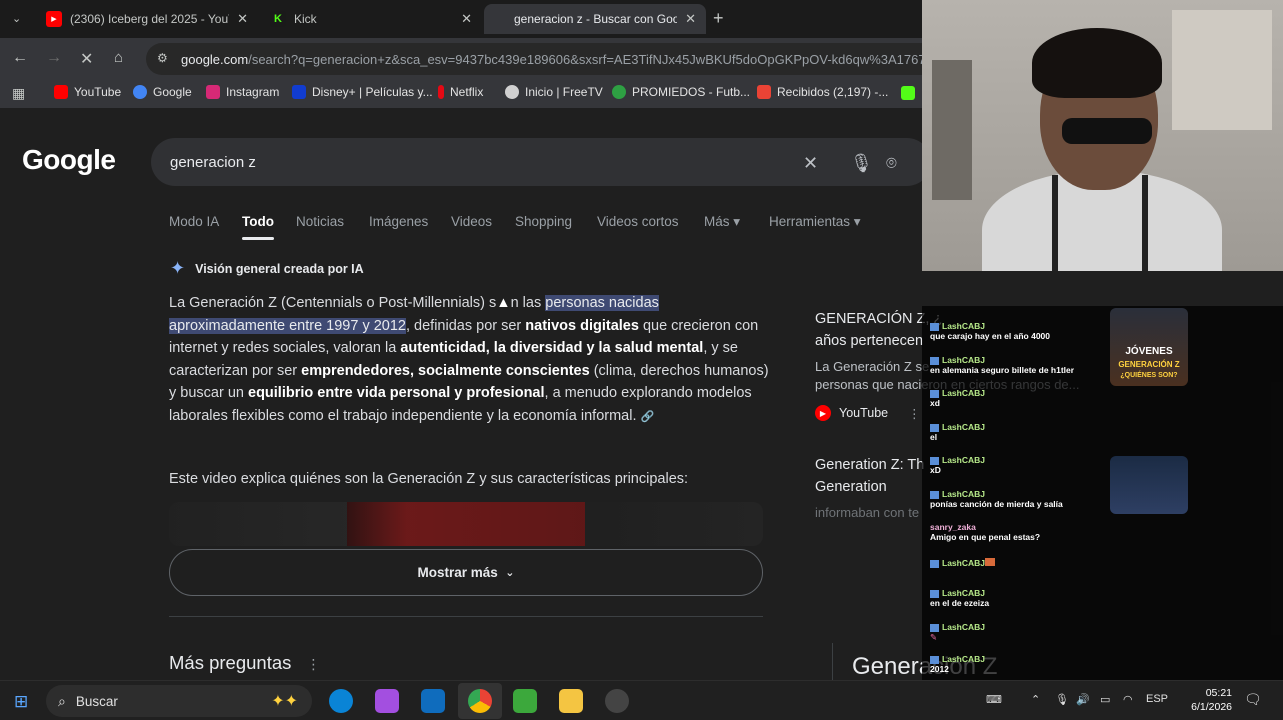  What do you see at coordinates (460, 92) in the screenshot?
I see `bookmark-netflix: Netflix` at bounding box center [460, 92].